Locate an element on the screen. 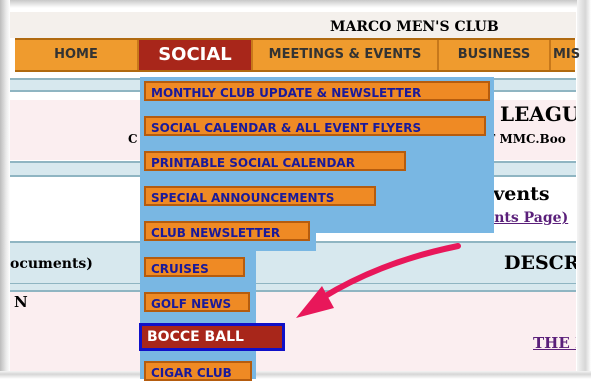 This screenshot has height=383, width=591. annotation-arrow-icon is located at coordinates (378, 280).